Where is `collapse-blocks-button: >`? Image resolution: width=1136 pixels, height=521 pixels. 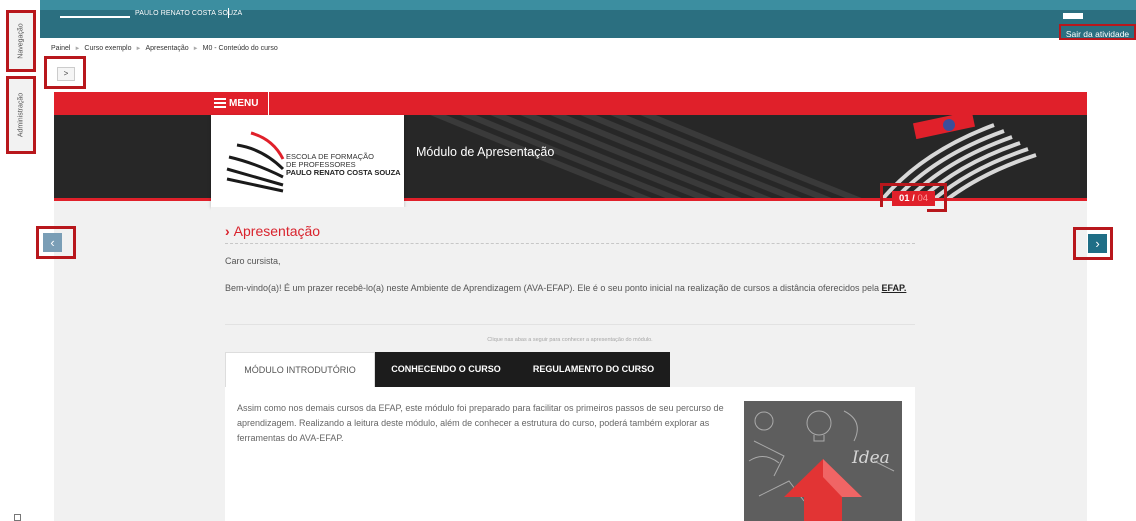
collapse-blocks-button: > is located at coordinates (66, 74).